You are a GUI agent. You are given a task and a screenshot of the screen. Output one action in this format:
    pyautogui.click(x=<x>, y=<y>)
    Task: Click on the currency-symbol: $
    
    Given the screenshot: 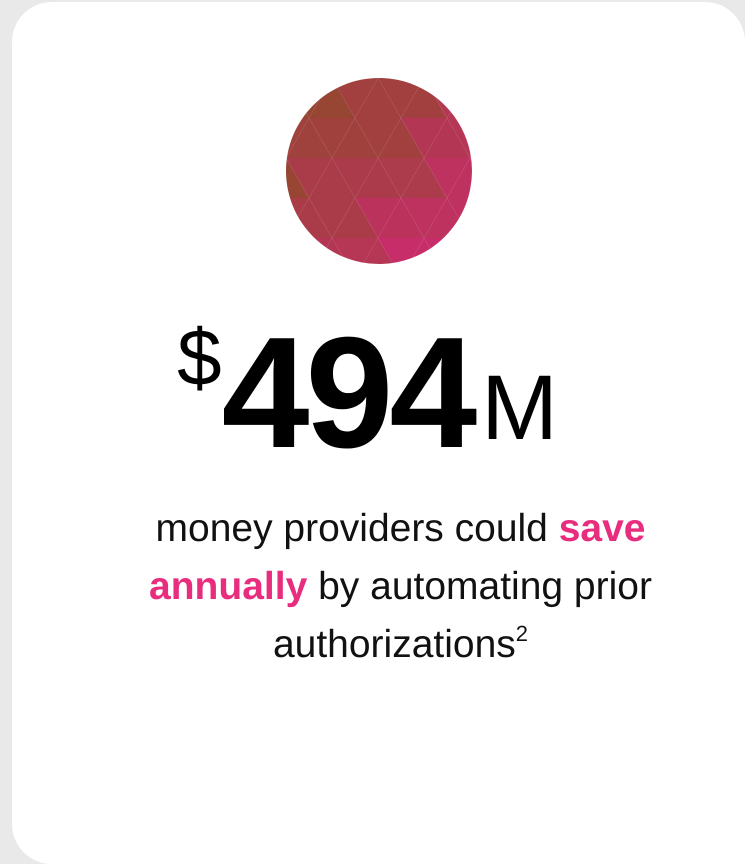 What is the action you would take?
    pyautogui.click(x=199, y=358)
    